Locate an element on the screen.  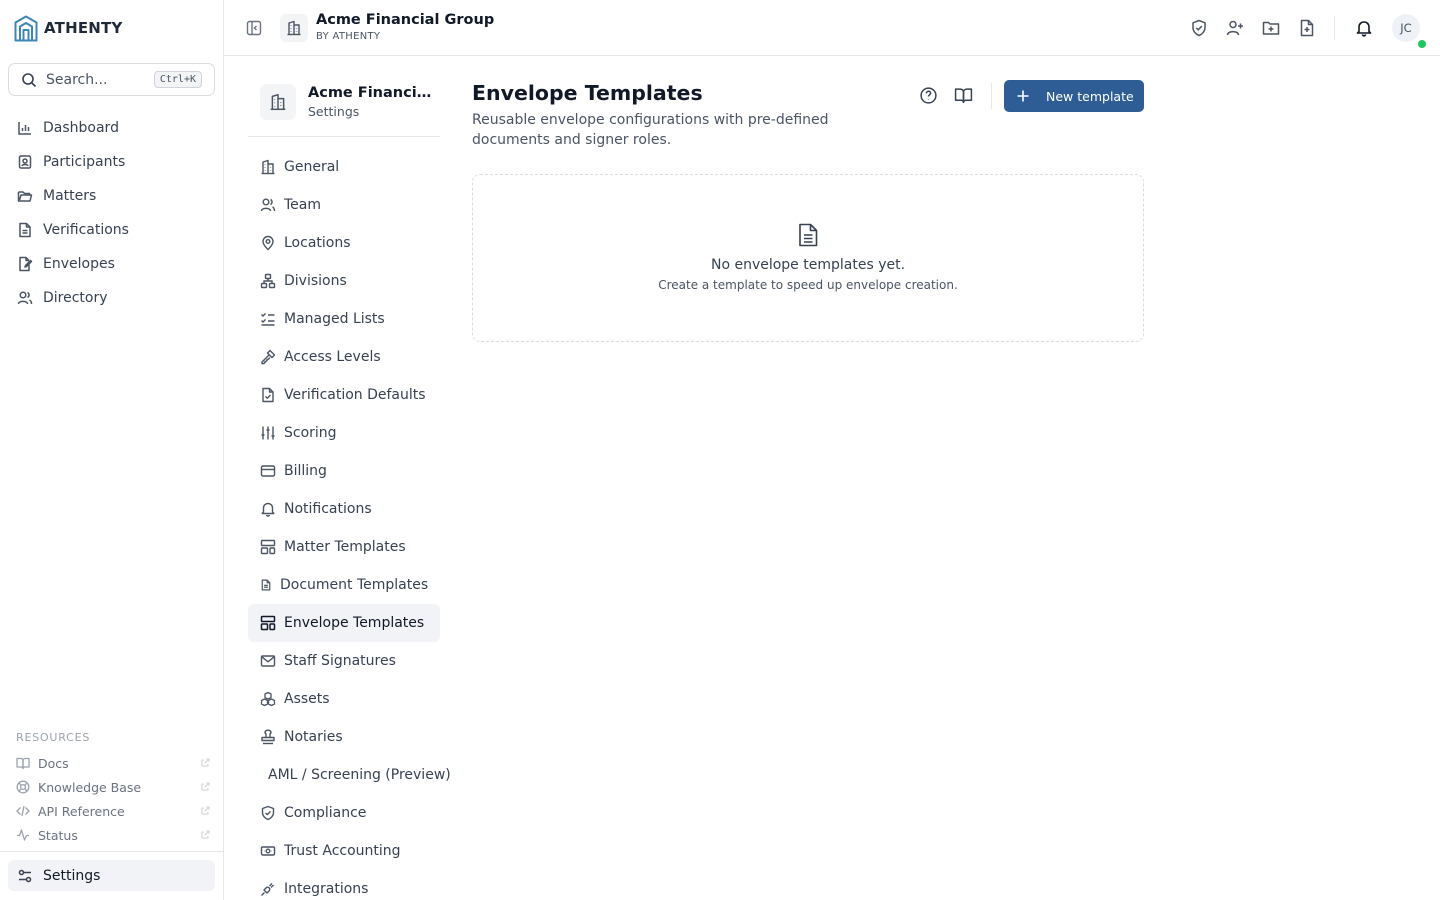
settings-org-header: Acme Financial Group Settings is located at coordinates (344, 110).